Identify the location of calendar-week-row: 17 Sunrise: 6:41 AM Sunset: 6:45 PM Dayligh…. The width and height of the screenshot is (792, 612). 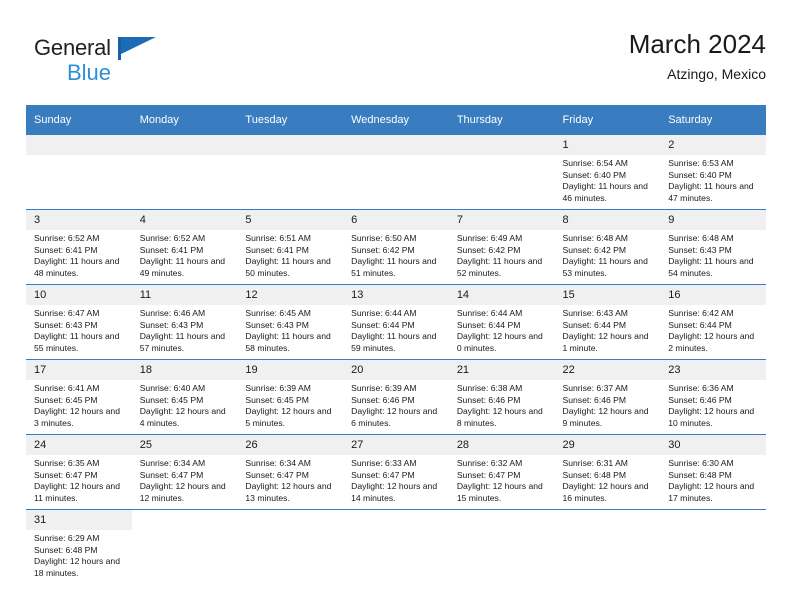
(396, 397).